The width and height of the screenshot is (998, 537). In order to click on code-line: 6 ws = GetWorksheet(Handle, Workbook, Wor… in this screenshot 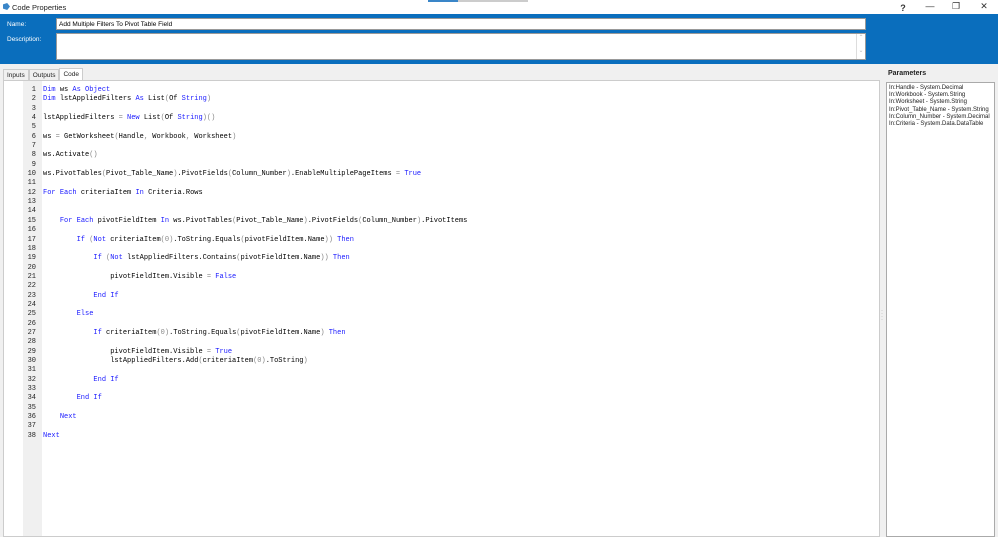, I will do `click(245, 137)`.